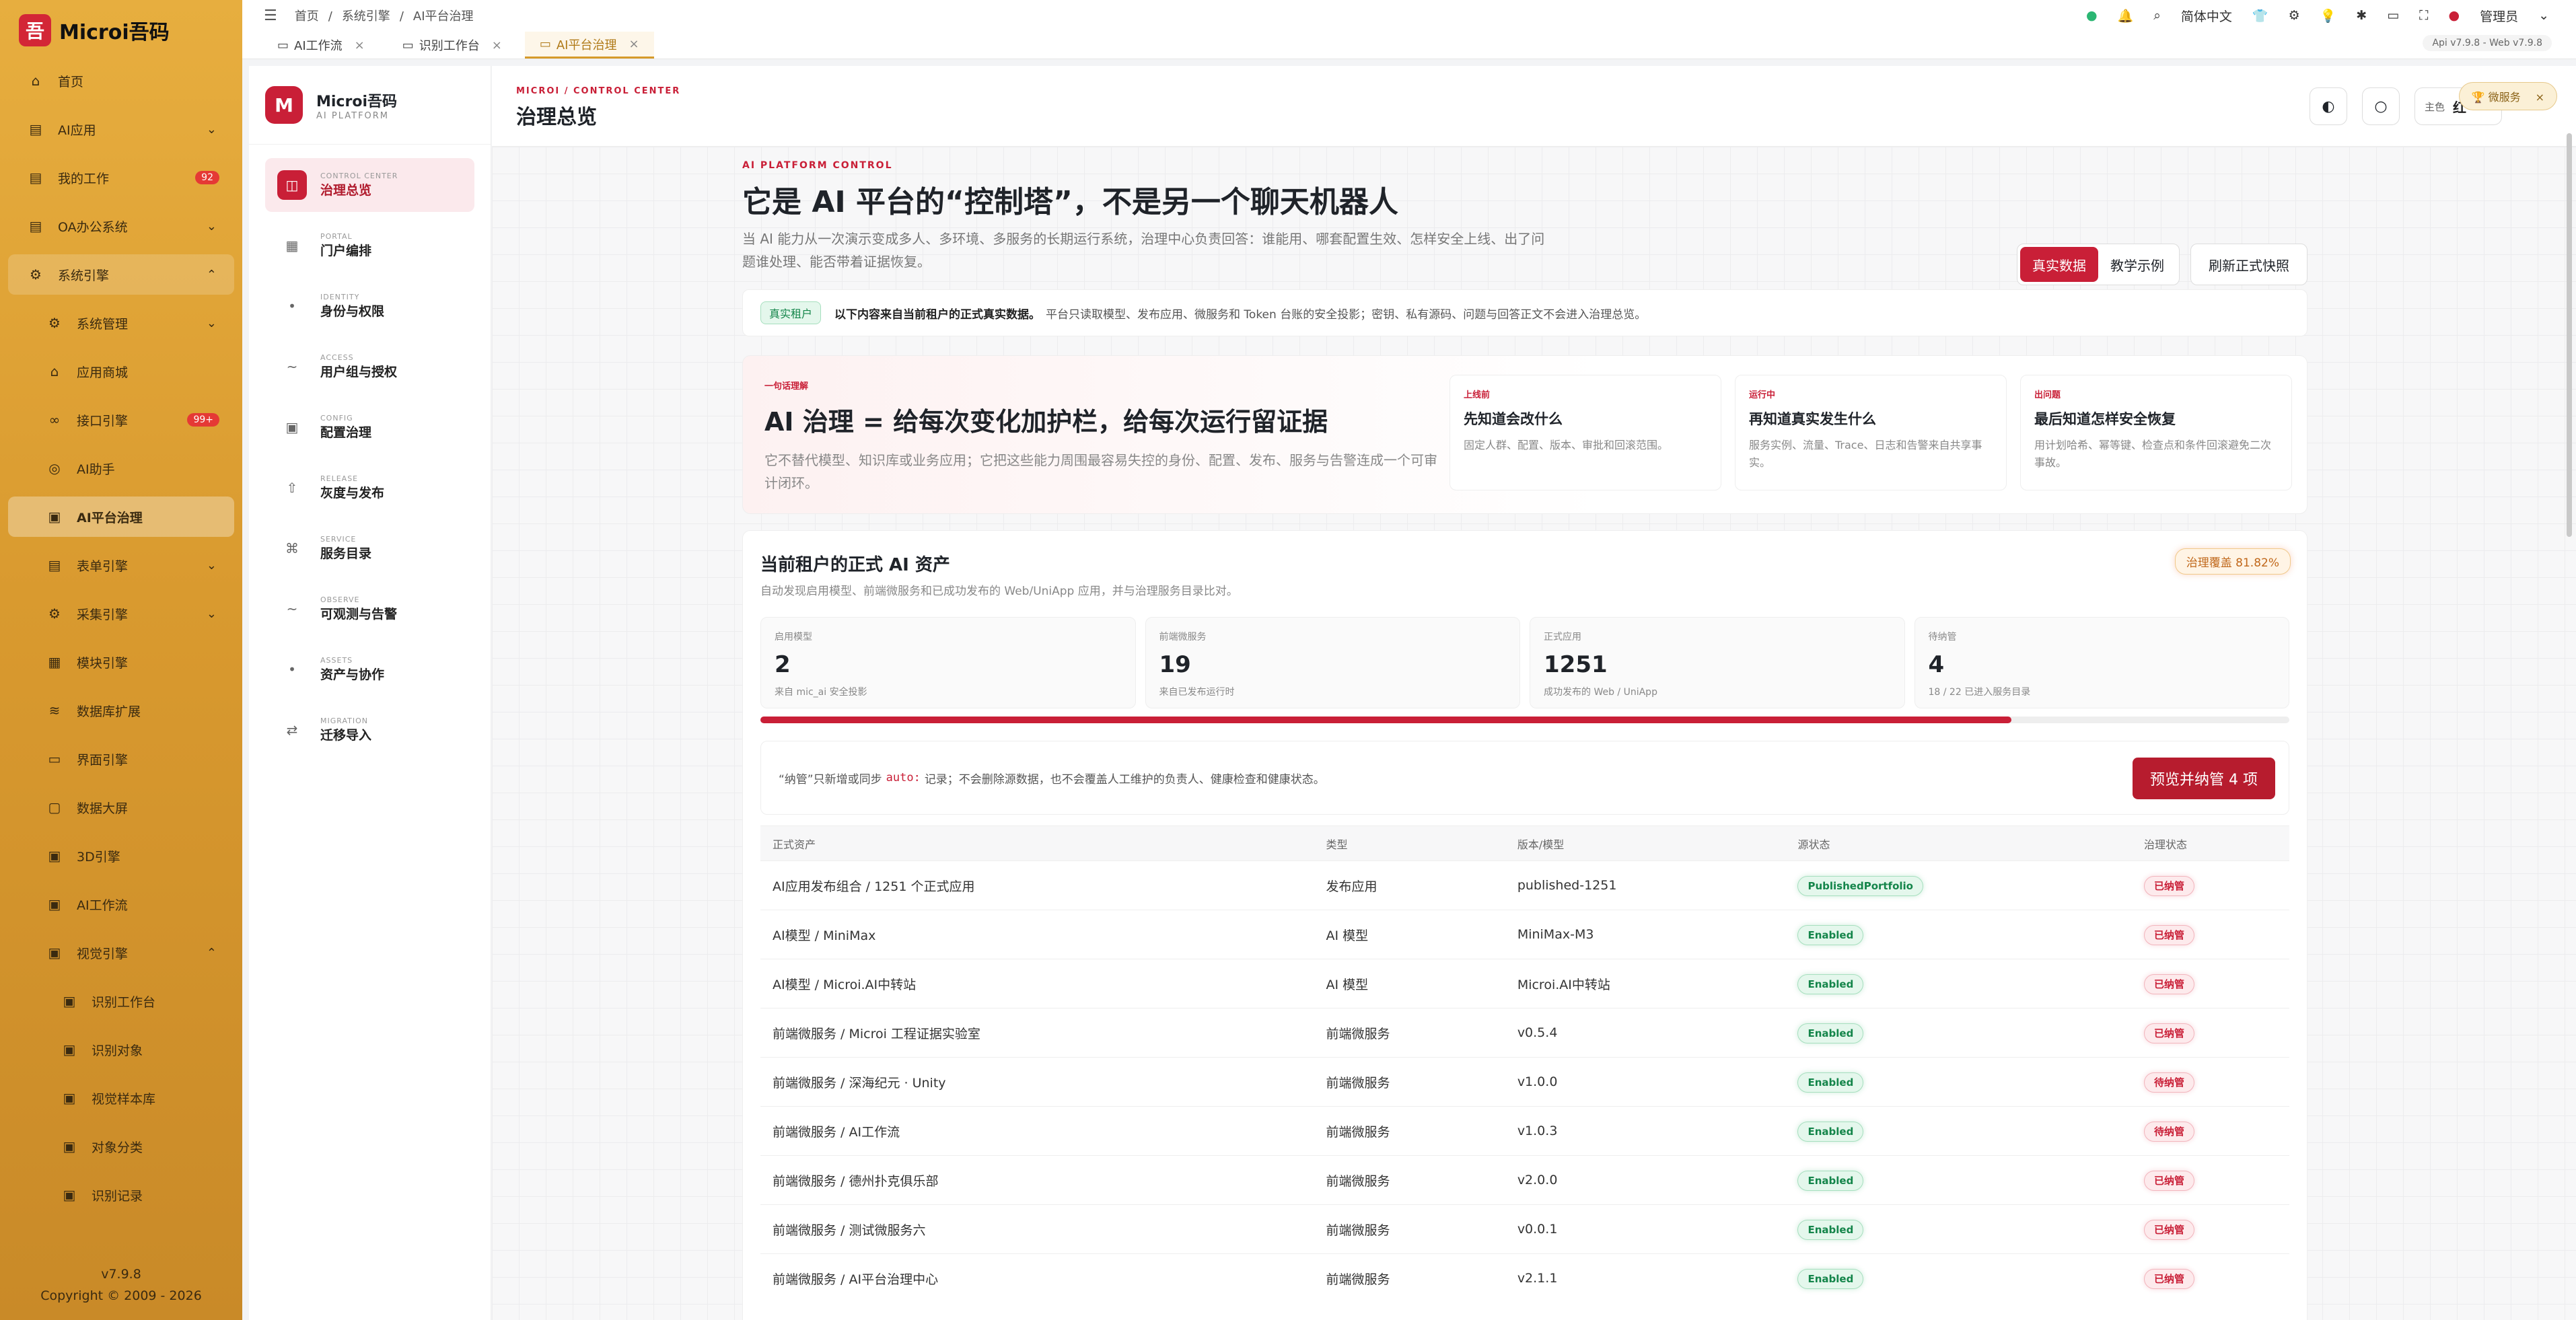 Image resolution: width=2576 pixels, height=1320 pixels. Describe the element at coordinates (121, 371) in the screenshot. I see `sidebar-item: ⌂ 应用商城` at that location.